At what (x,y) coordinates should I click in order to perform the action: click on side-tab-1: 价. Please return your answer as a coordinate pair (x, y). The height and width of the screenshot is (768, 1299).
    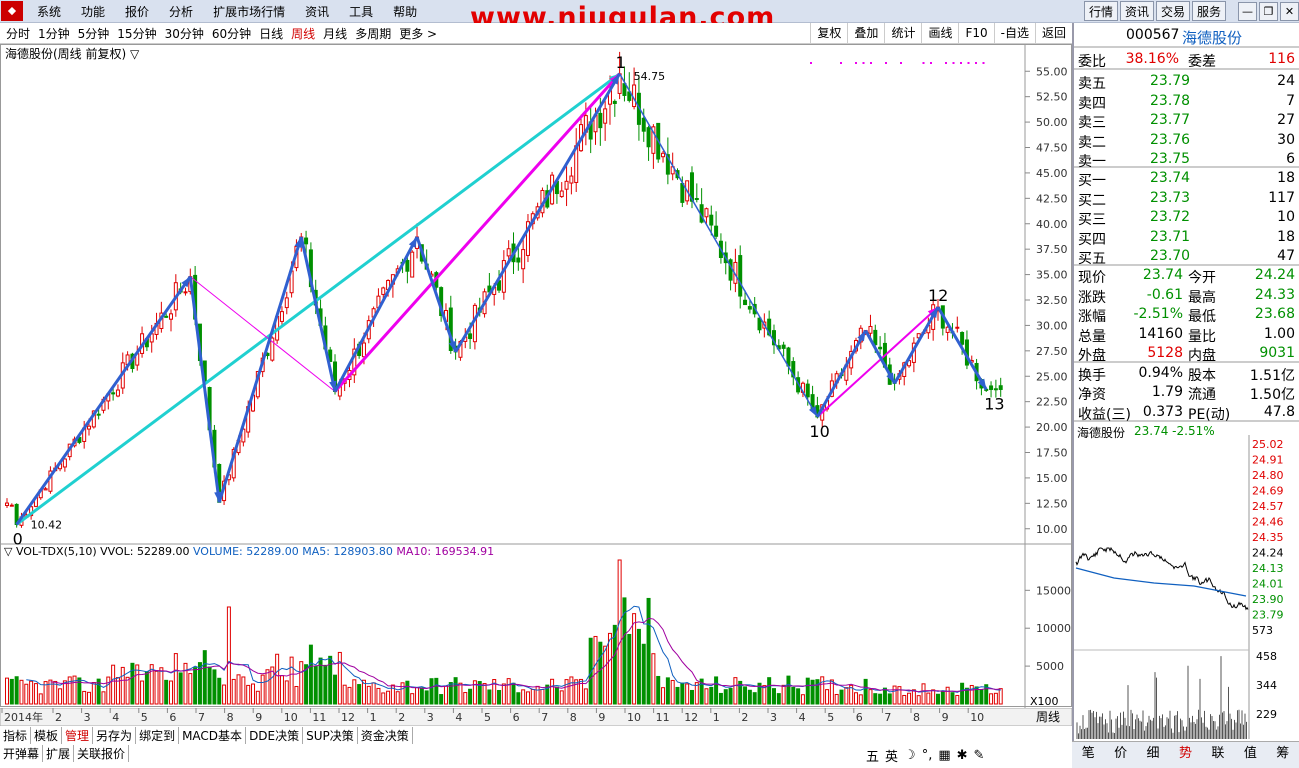
    Looking at the image, I should click on (1120, 755).